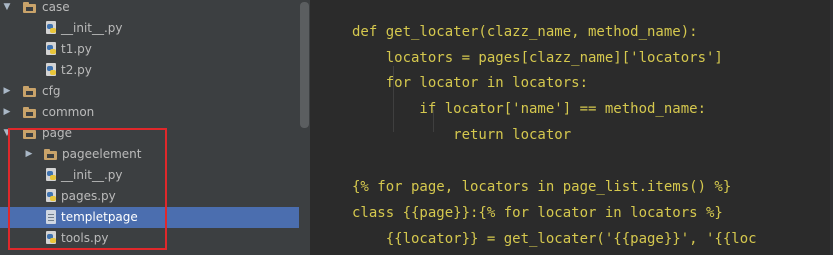 The width and height of the screenshot is (833, 255). What do you see at coordinates (462, 135) in the screenshot?
I see `code-line: return locator` at bounding box center [462, 135].